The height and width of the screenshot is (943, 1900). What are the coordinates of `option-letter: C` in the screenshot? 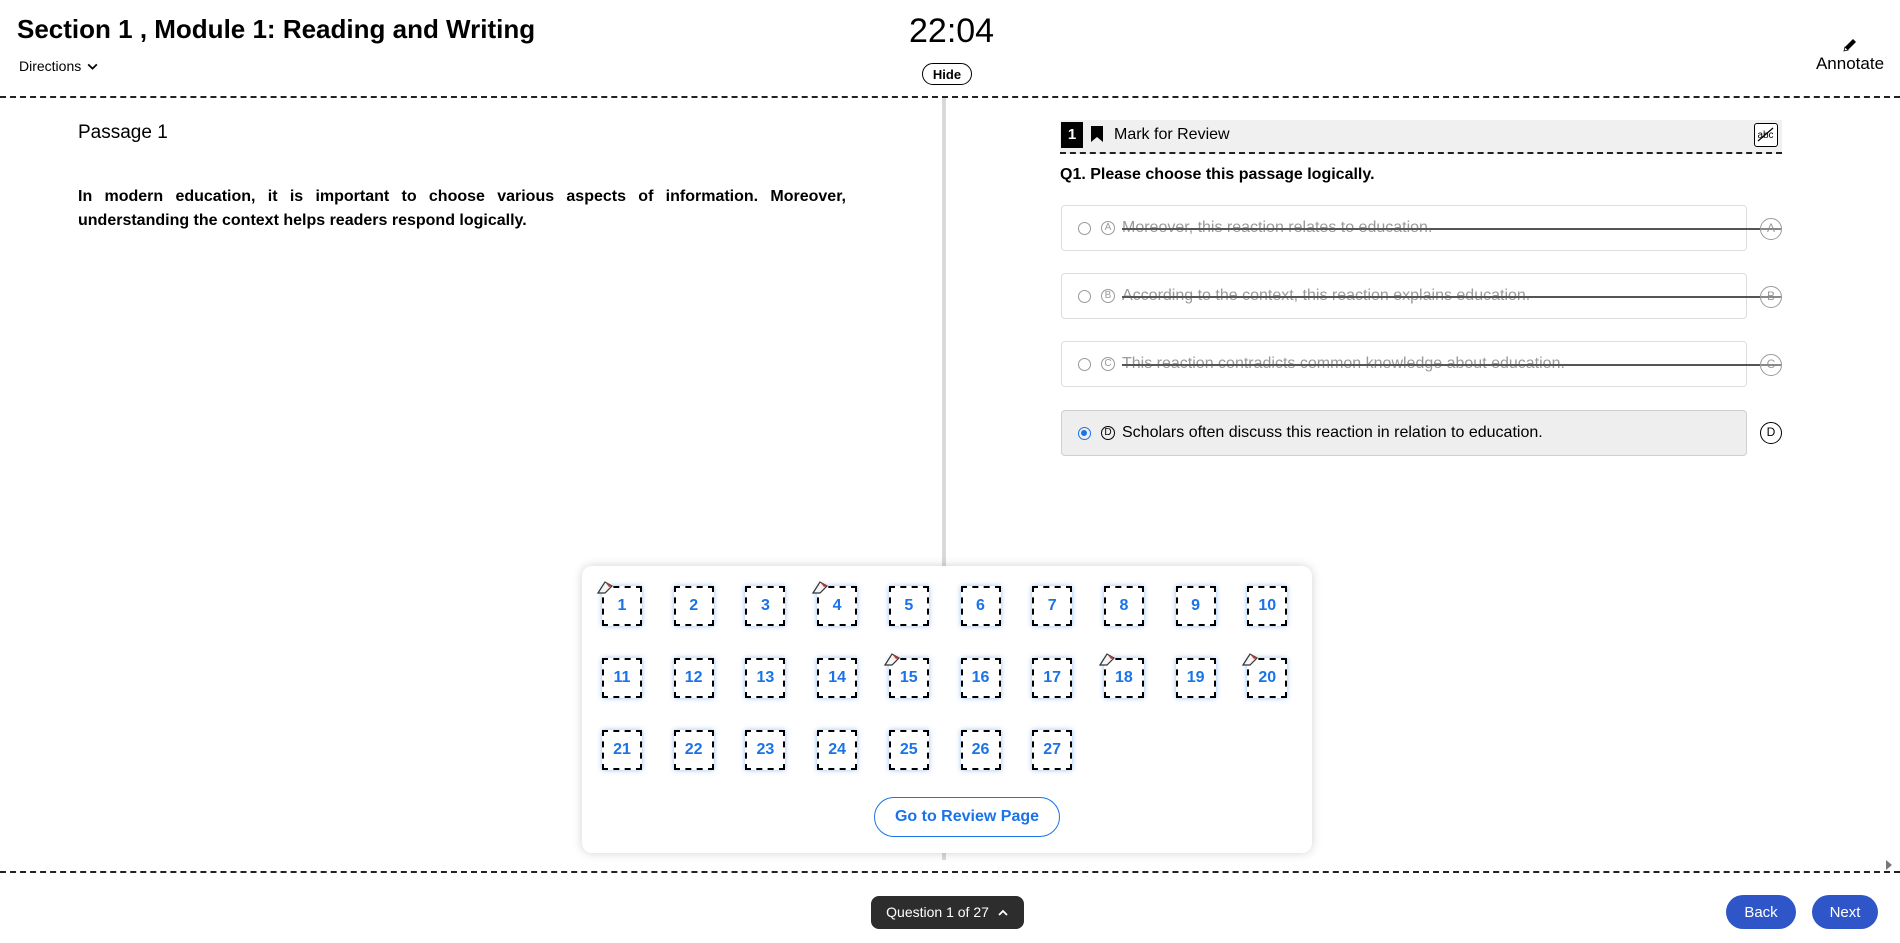 It's located at (1108, 364).